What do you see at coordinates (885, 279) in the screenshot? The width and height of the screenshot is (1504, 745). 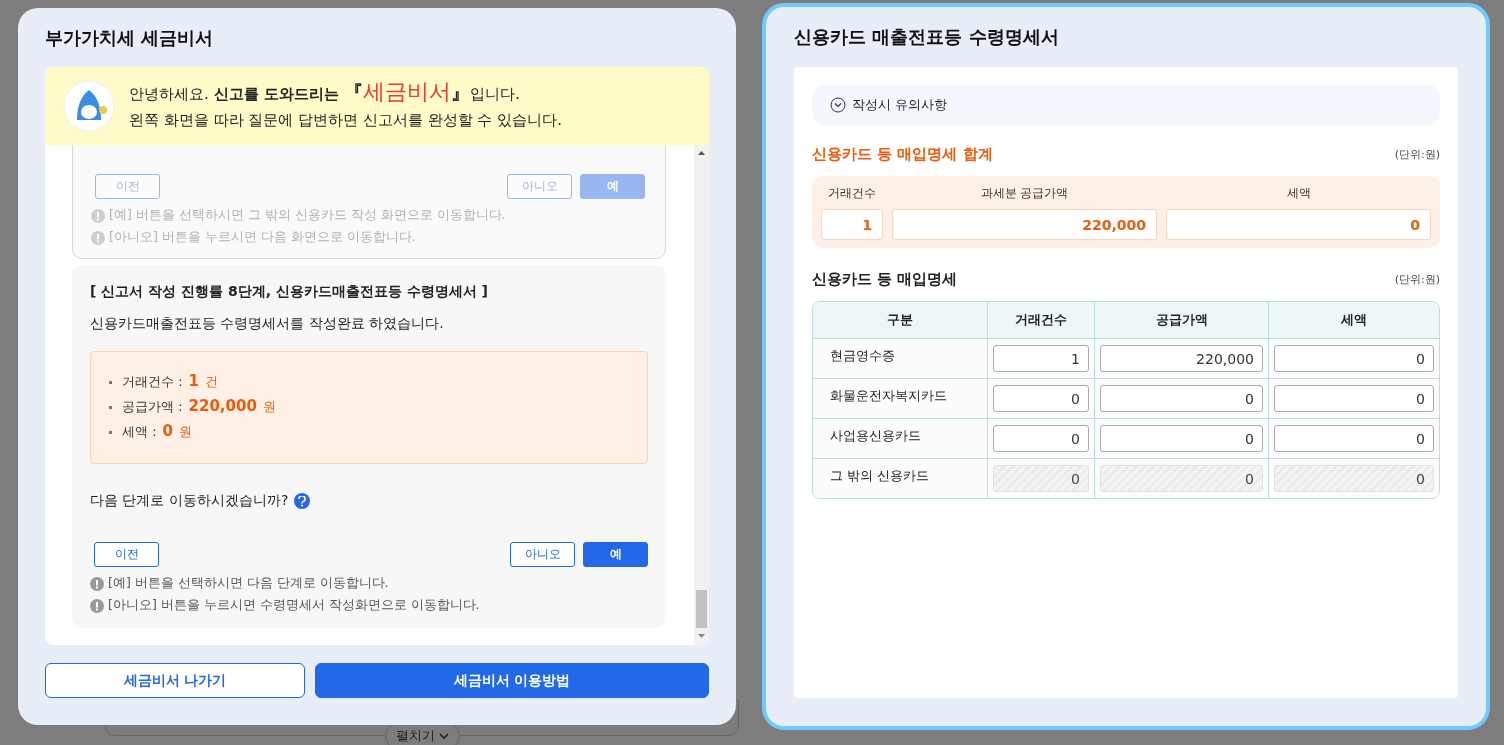 I see `section-title: 신용카드 등 매입명세` at bounding box center [885, 279].